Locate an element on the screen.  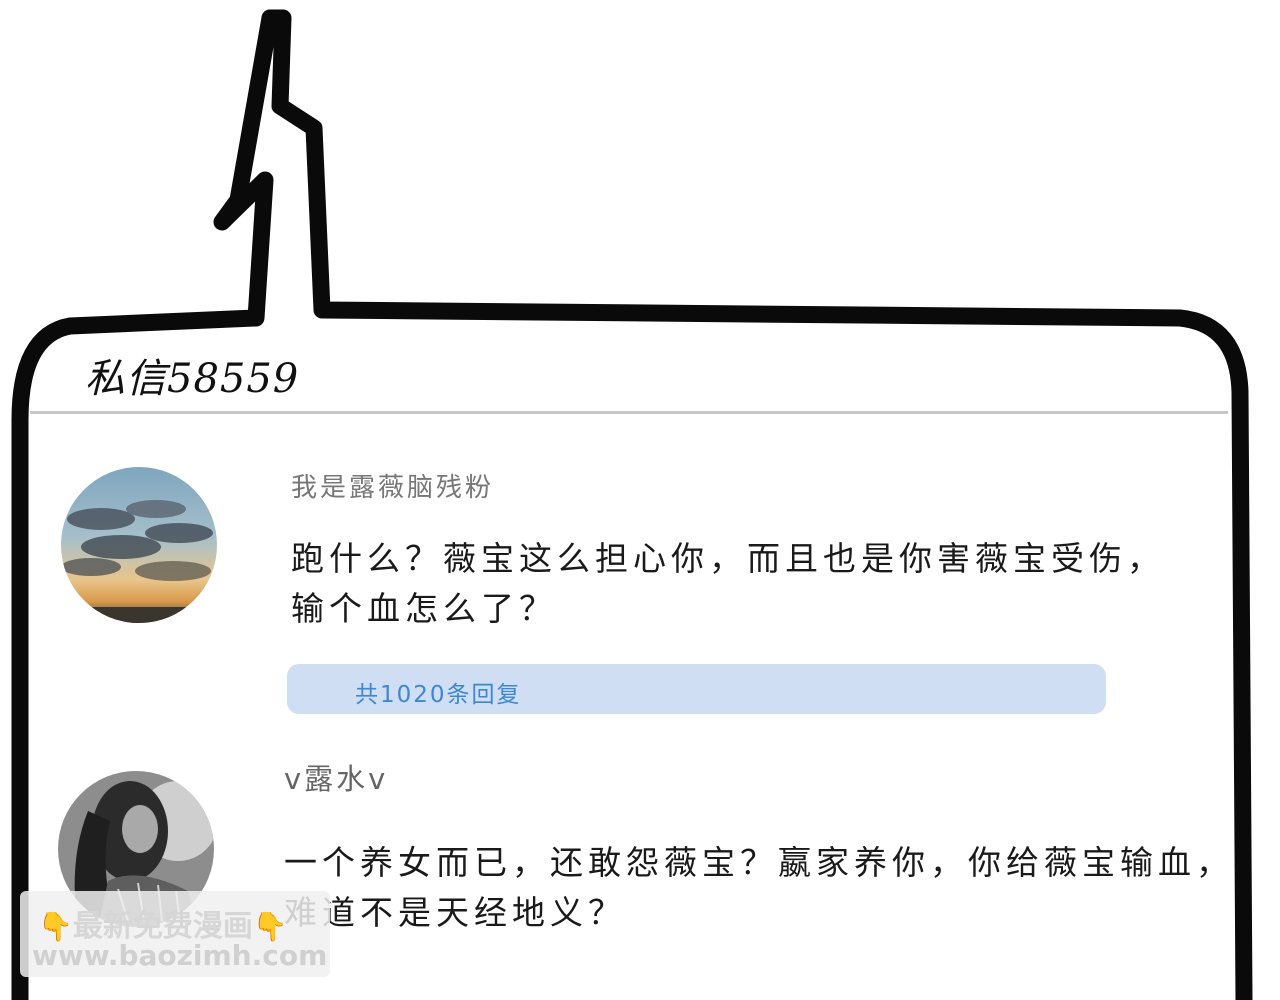
comment-username: 我是露薇脑残粉 is located at coordinates (392, 485).